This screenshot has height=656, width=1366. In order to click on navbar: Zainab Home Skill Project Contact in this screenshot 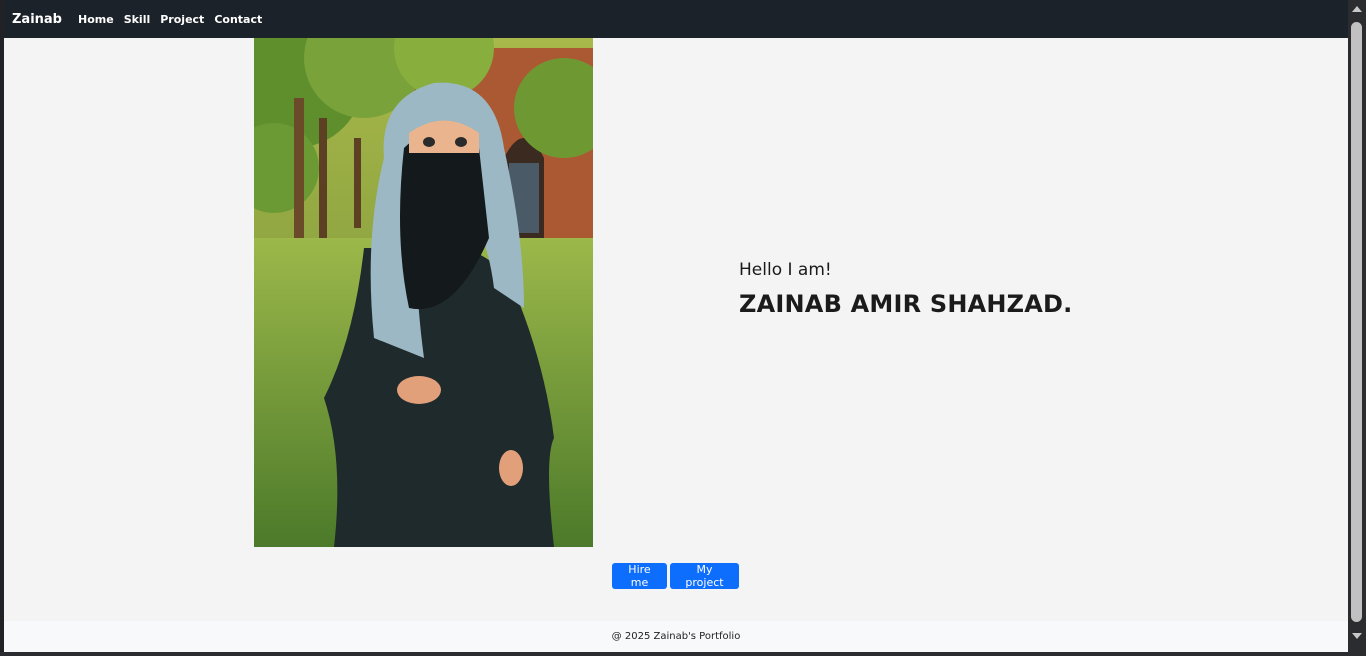, I will do `click(676, 19)`.